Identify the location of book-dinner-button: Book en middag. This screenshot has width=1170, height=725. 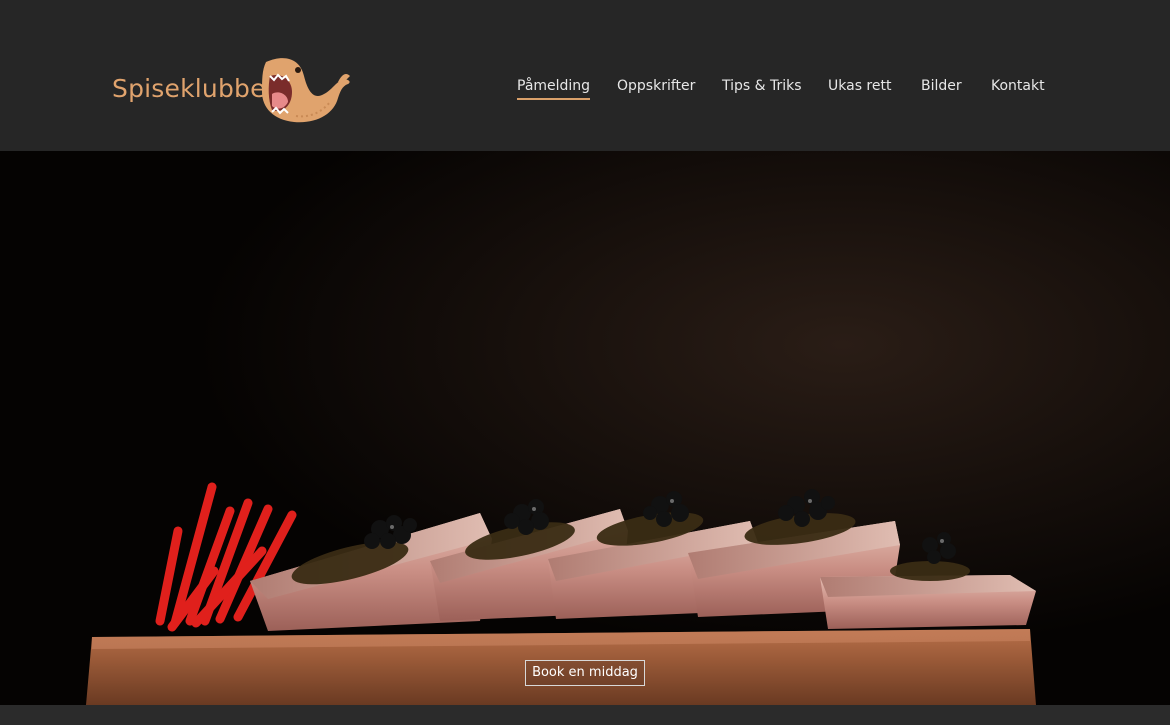
(585, 673).